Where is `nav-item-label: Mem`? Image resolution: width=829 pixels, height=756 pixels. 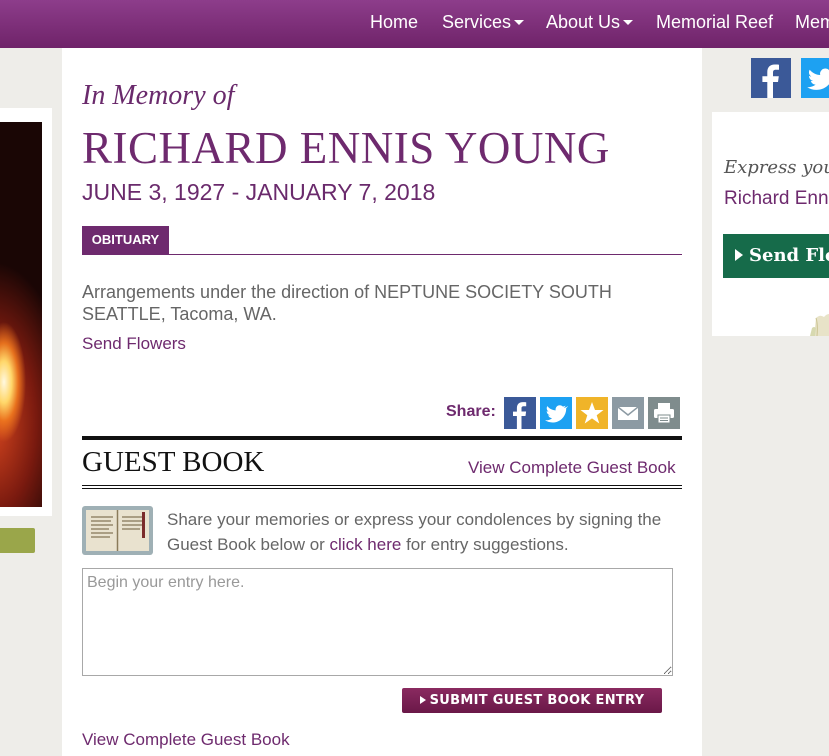 nav-item-label: Mem is located at coordinates (812, 22).